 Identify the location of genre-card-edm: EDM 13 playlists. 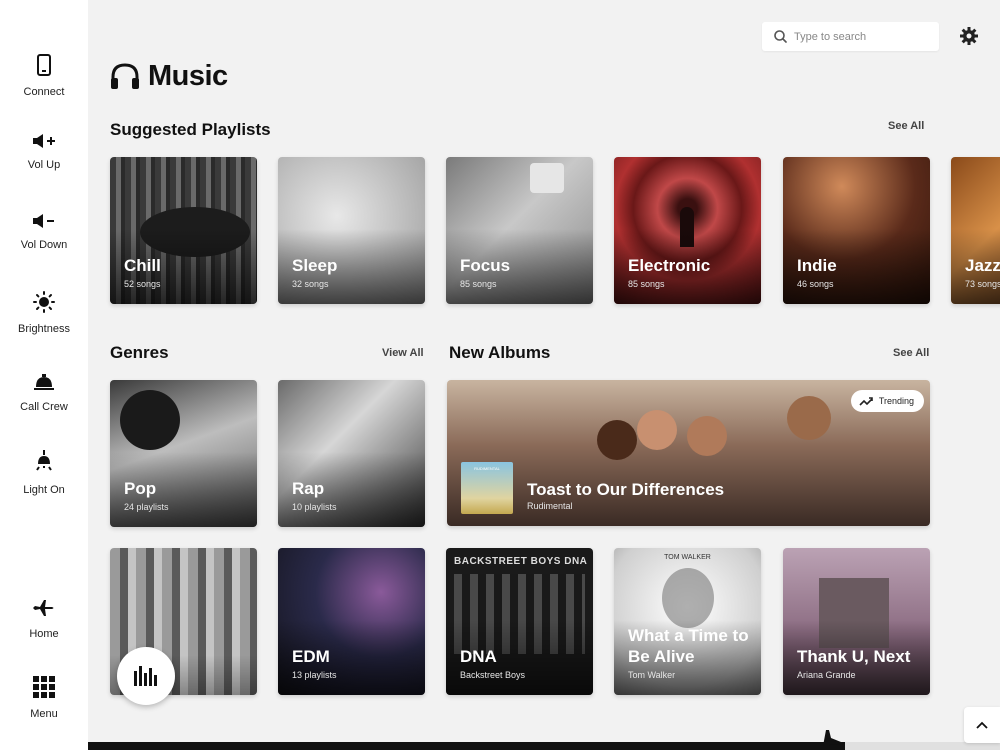
(351, 621).